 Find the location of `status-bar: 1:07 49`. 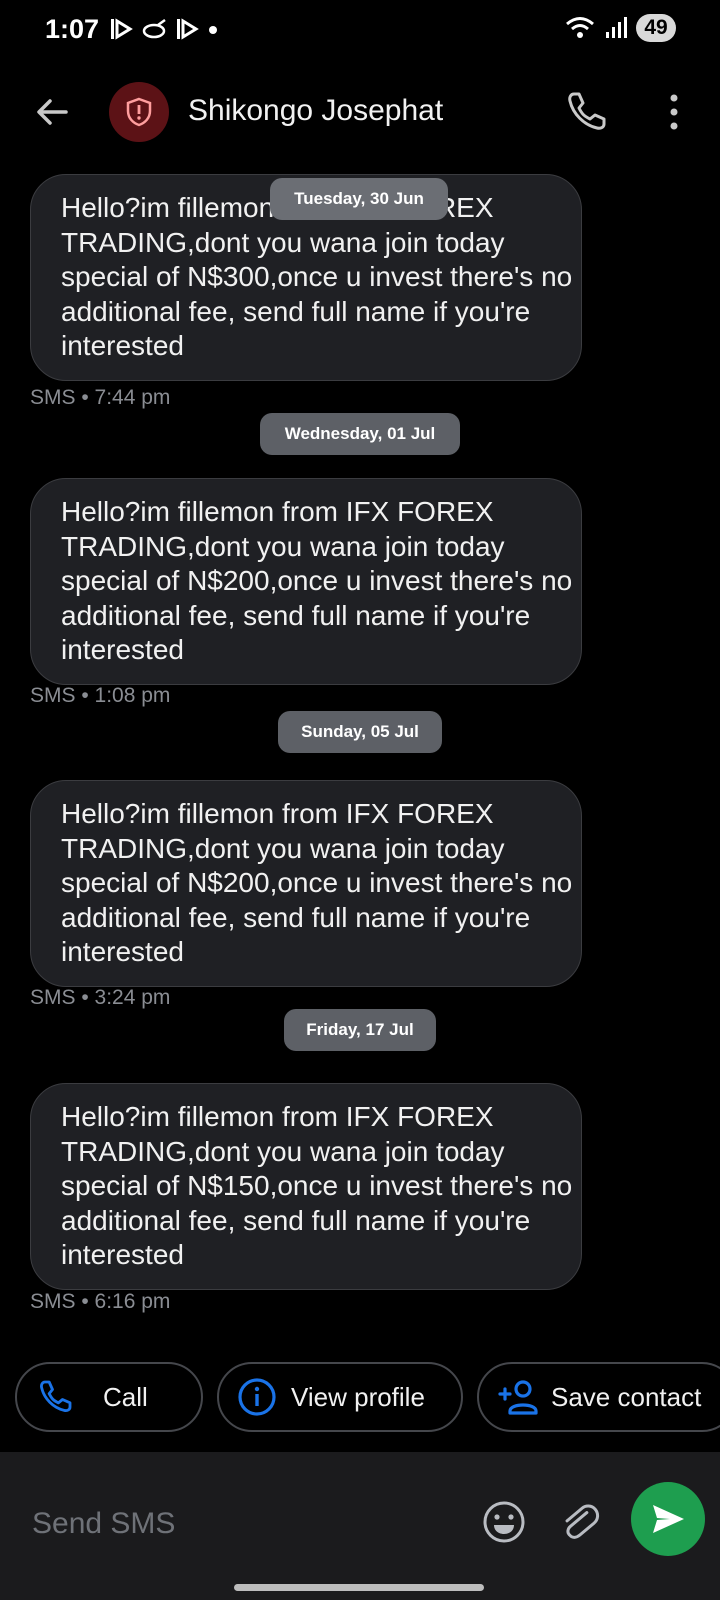

status-bar: 1:07 49 is located at coordinates (360, 32).